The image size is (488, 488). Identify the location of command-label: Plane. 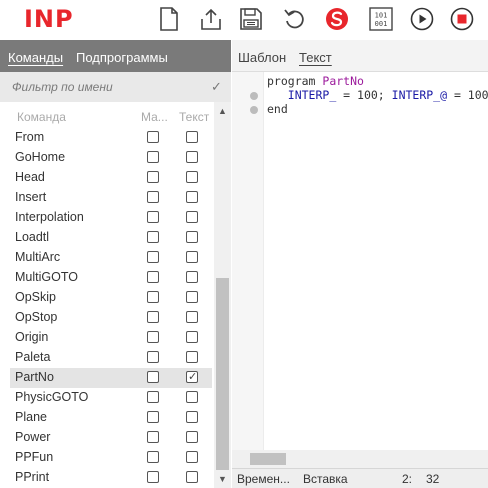
(31, 417).